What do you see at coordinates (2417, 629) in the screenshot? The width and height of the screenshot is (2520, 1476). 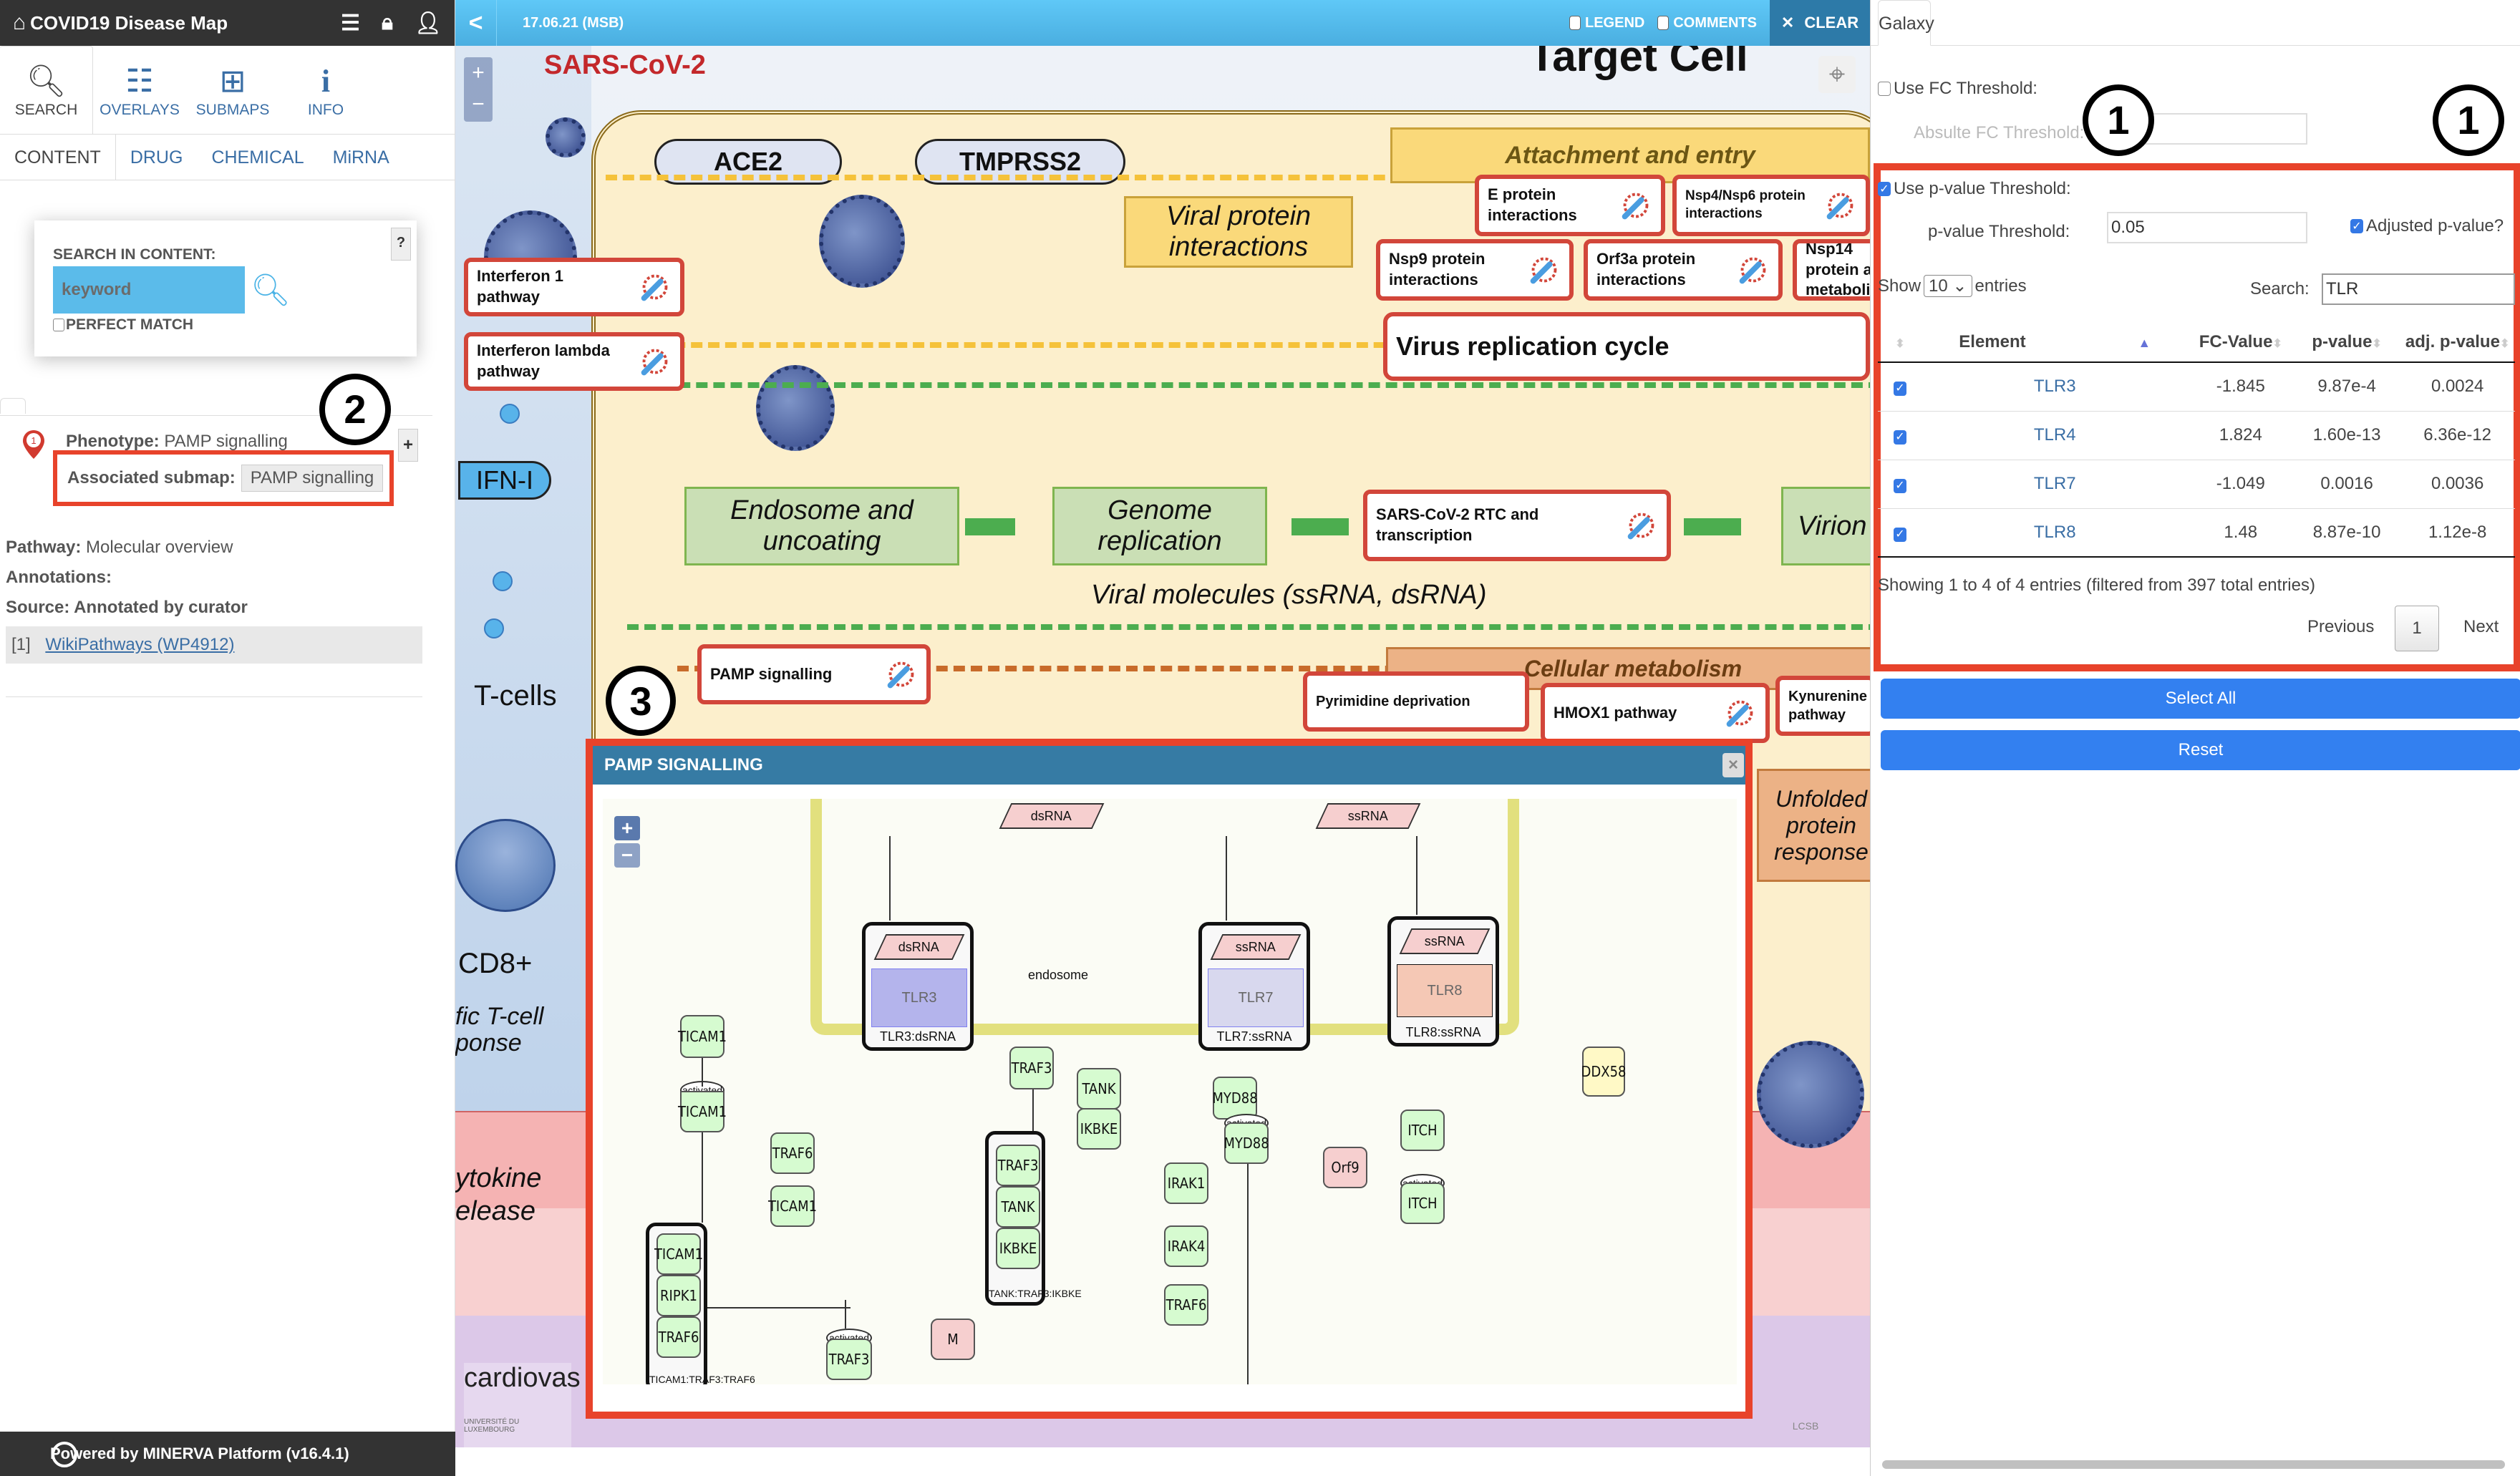 I see `page-1-button: 1` at bounding box center [2417, 629].